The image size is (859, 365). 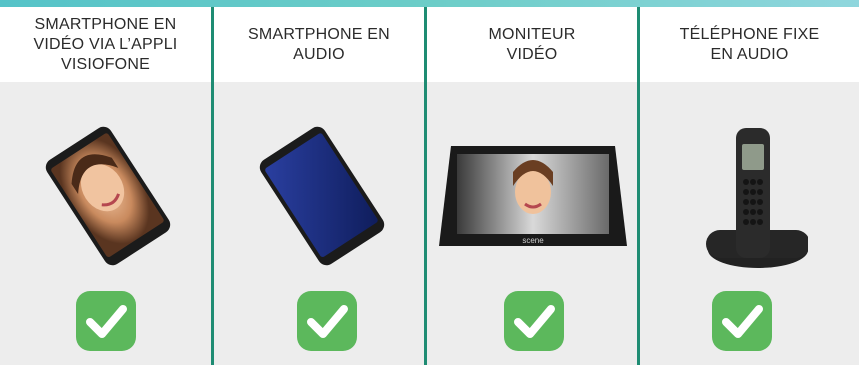 What do you see at coordinates (429, 3) in the screenshot?
I see `top-accent-bar` at bounding box center [429, 3].